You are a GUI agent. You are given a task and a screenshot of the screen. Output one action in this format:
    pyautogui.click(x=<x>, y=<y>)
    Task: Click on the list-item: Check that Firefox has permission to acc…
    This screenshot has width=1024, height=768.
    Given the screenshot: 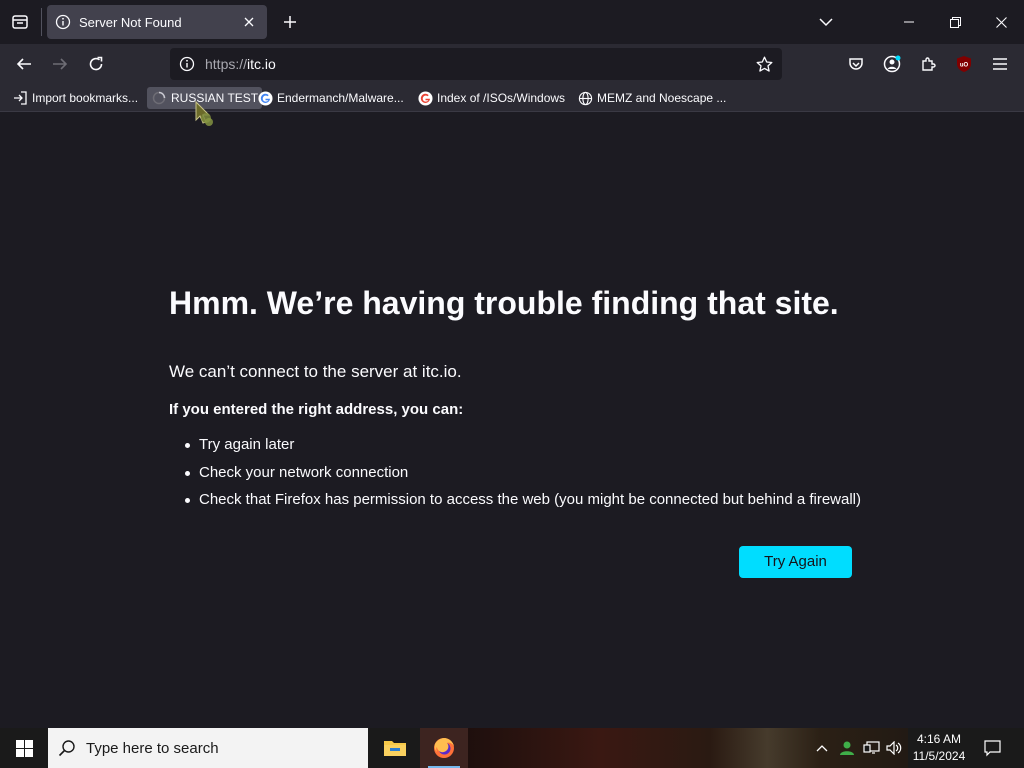 What is the action you would take?
    pyautogui.click(x=523, y=504)
    